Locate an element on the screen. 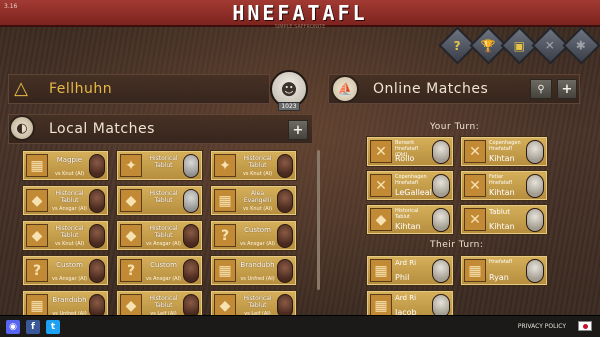 The height and width of the screenshot is (337, 600). settings-gear-icon: ✱ is located at coordinates (581, 45).